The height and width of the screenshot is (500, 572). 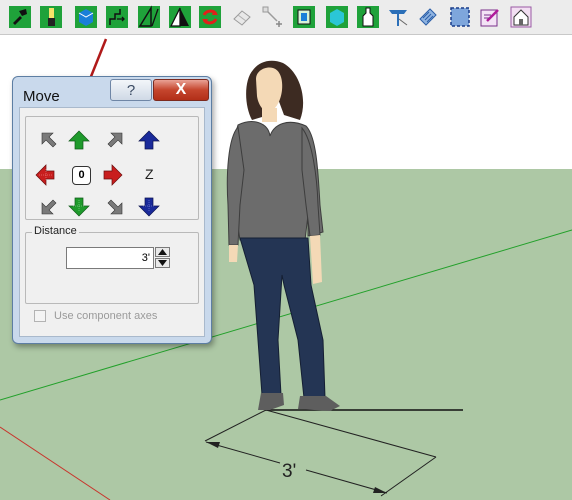 What do you see at coordinates (210, 17) in the screenshot?
I see `rotate-icon` at bounding box center [210, 17].